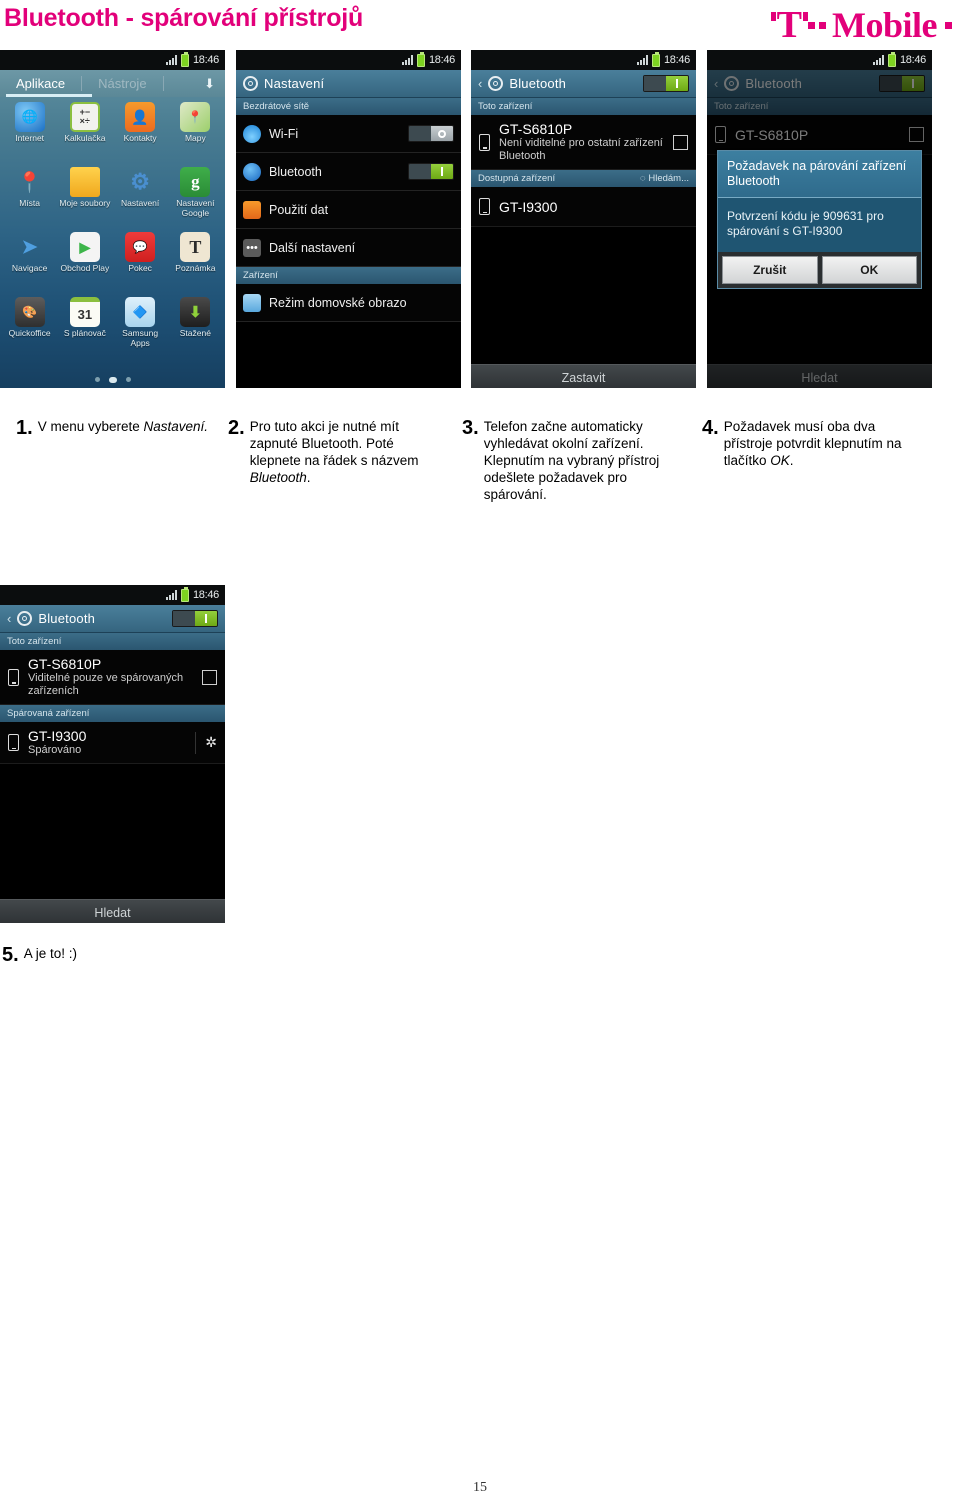 The width and height of the screenshot is (960, 1508). Describe the element at coordinates (583, 207) in the screenshot. I see `available-device-row: GT-I9300` at that location.